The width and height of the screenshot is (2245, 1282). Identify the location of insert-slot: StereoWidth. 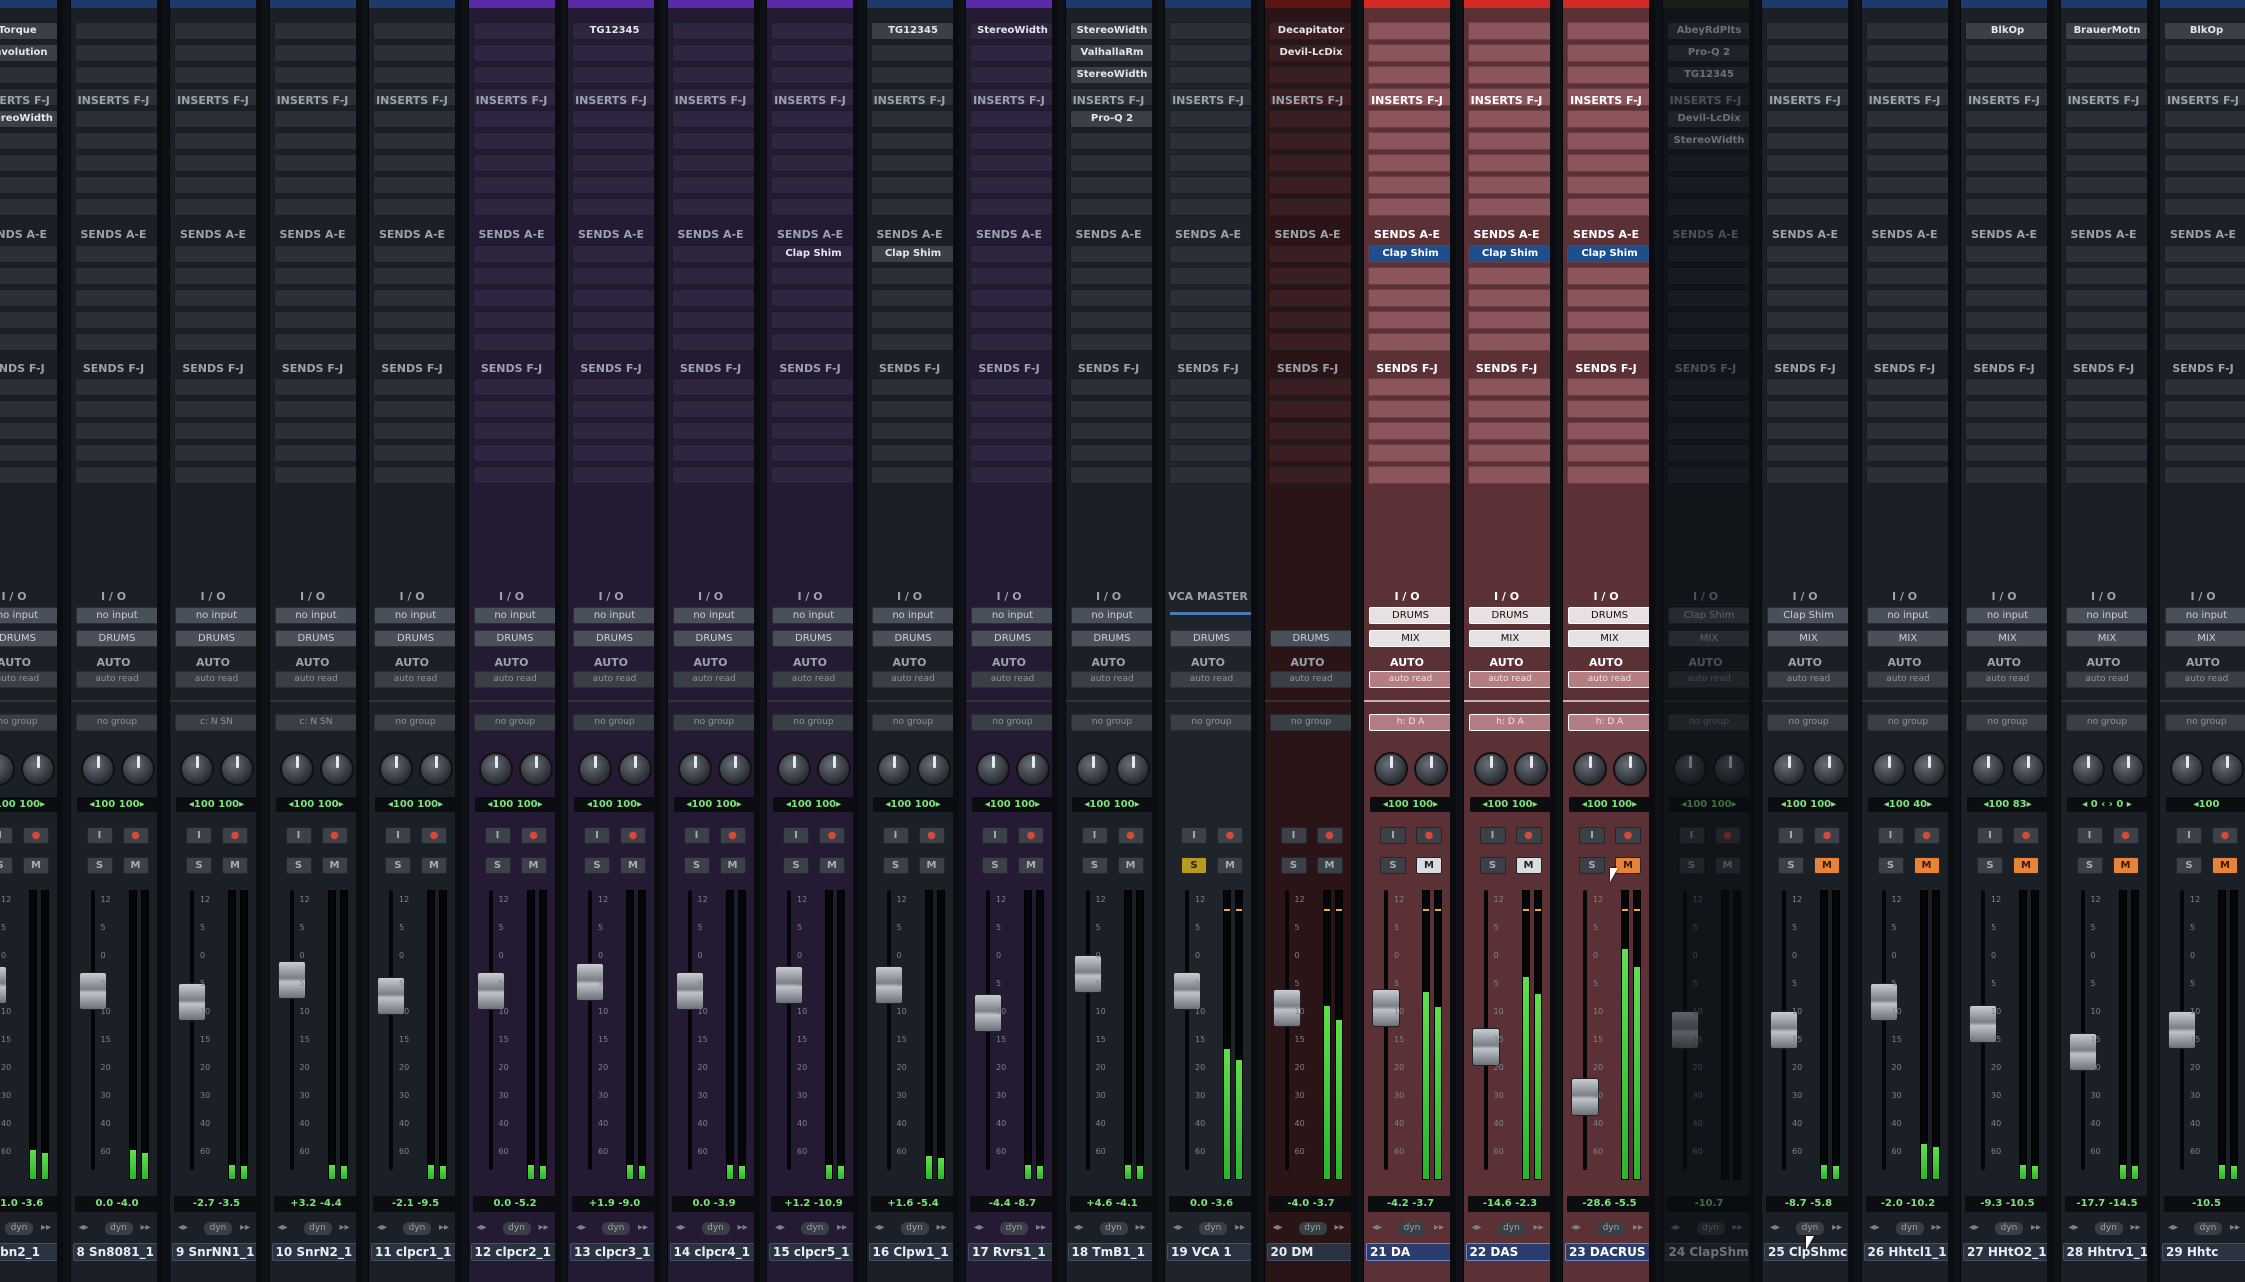
(1707, 141).